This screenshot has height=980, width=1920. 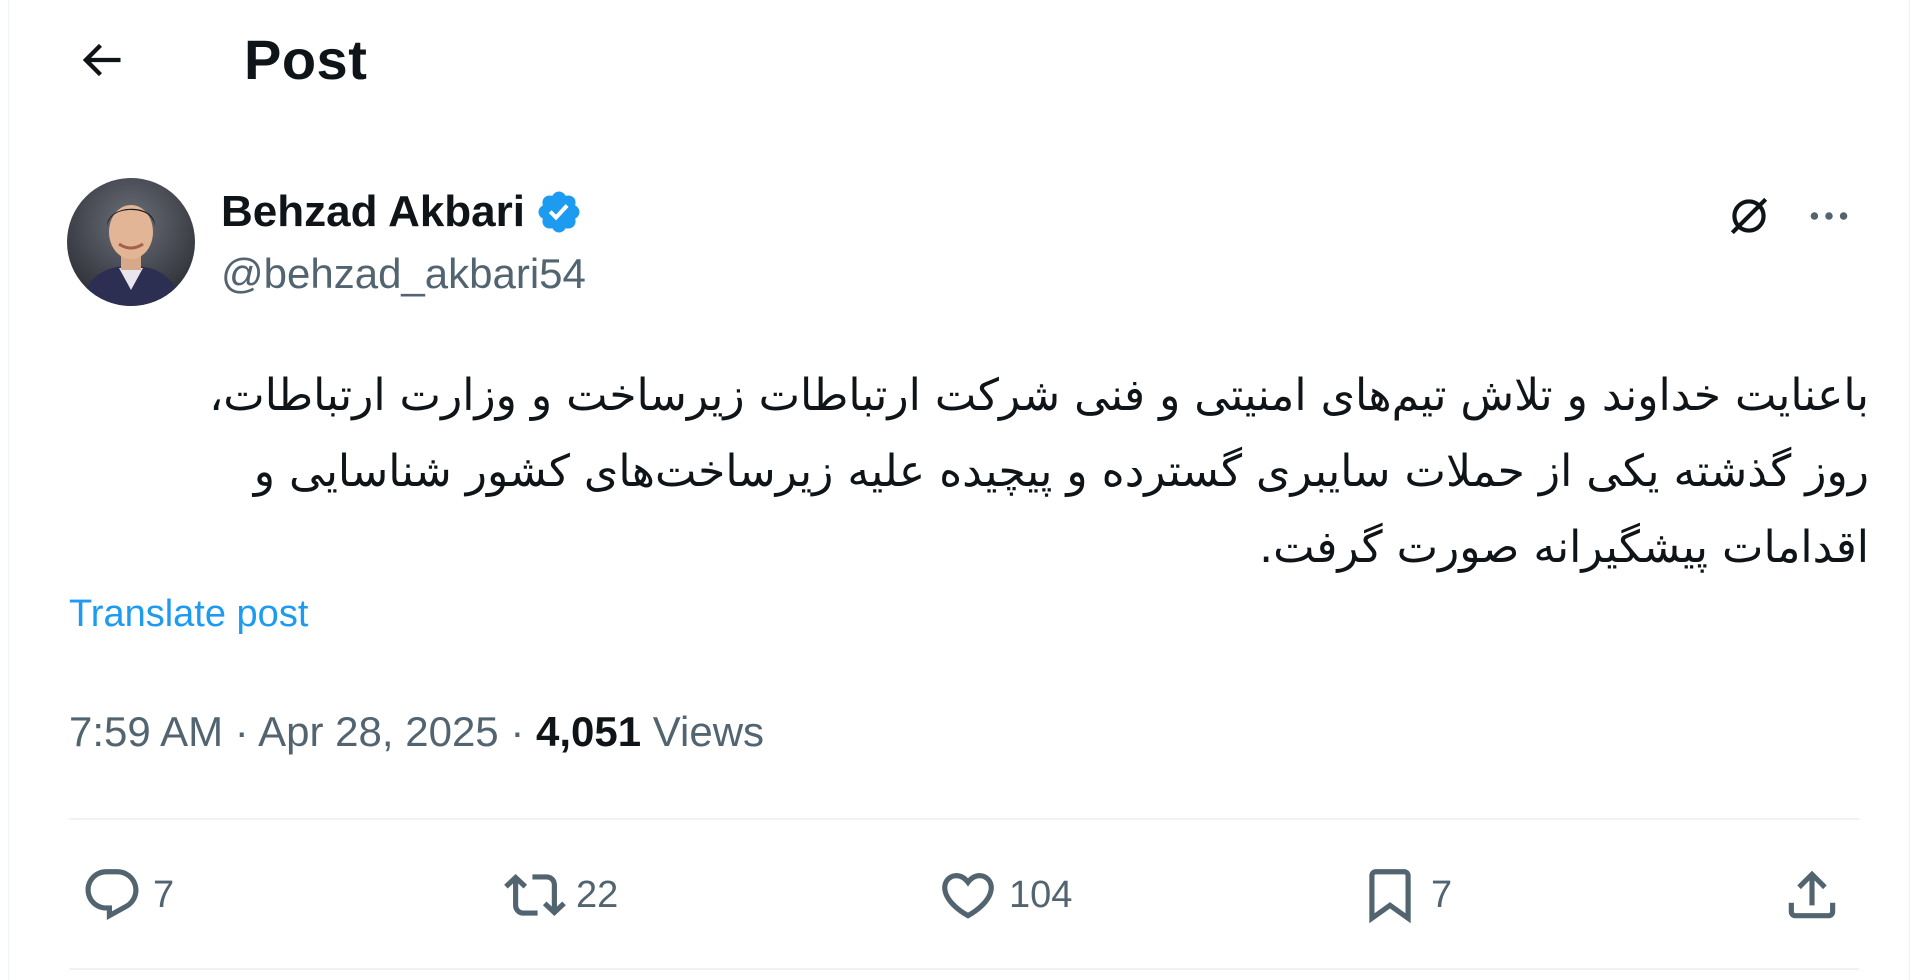 I want to click on bookmark-icon, so click(x=1390, y=896).